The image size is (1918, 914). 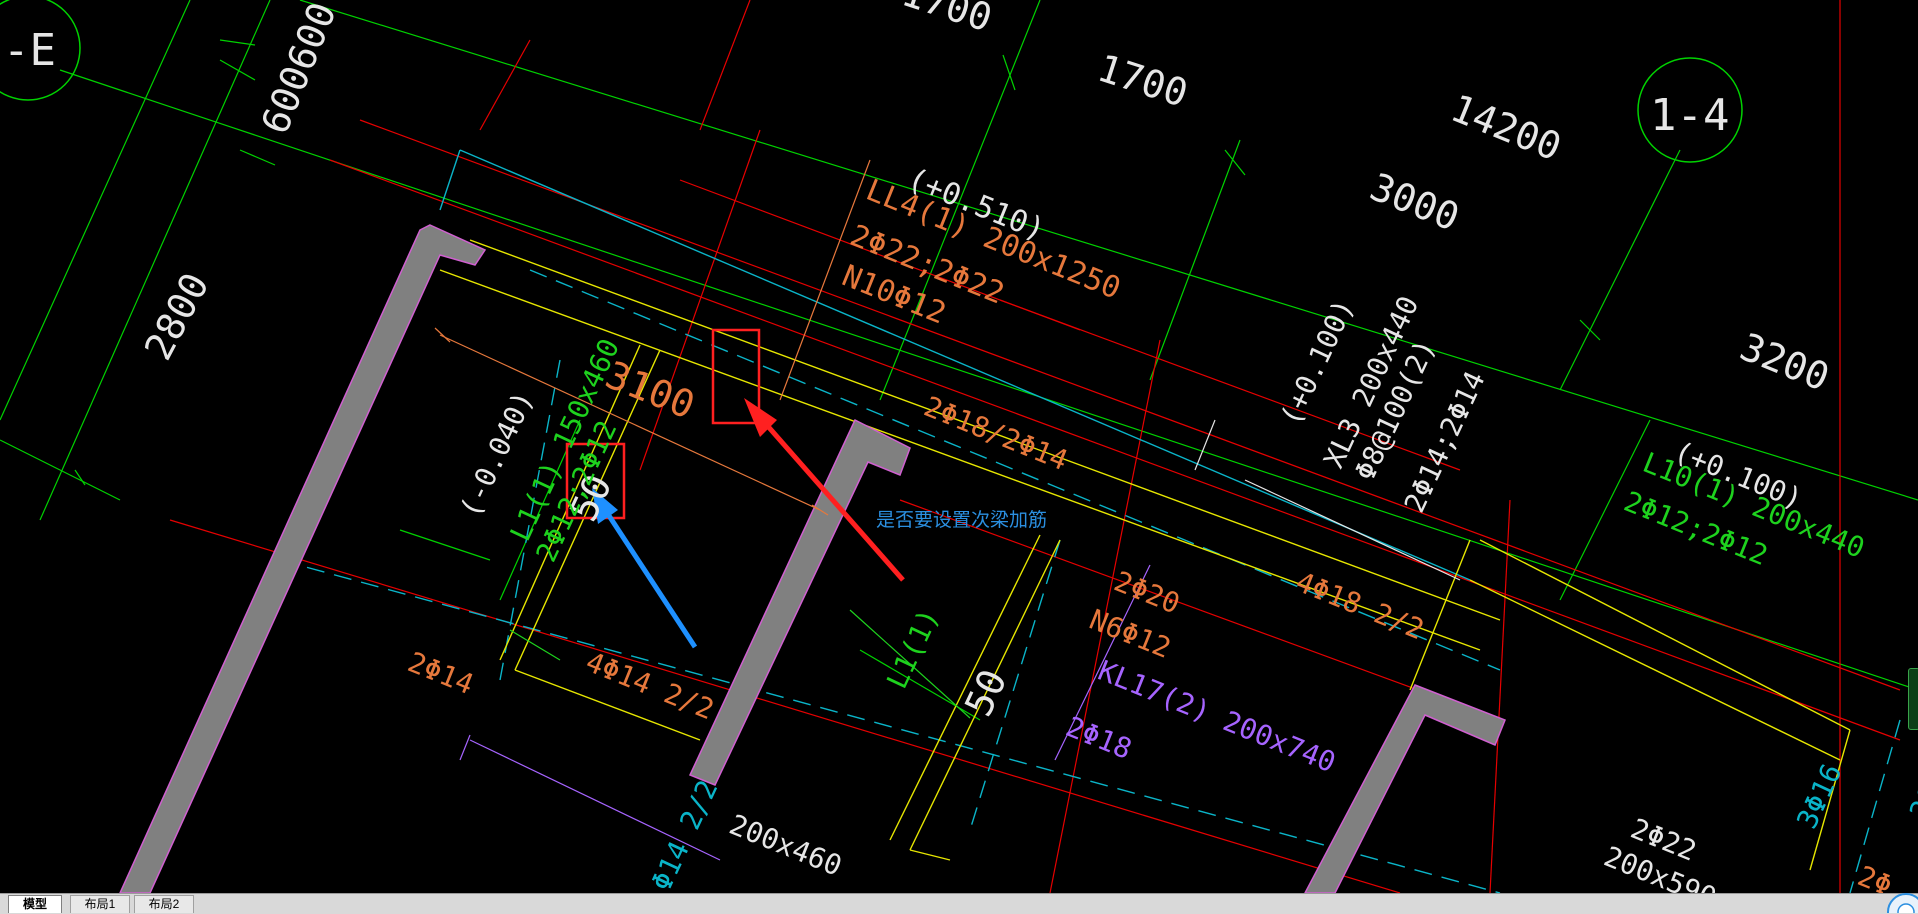 I want to click on navigation-wheel-icon, so click(x=1897, y=898).